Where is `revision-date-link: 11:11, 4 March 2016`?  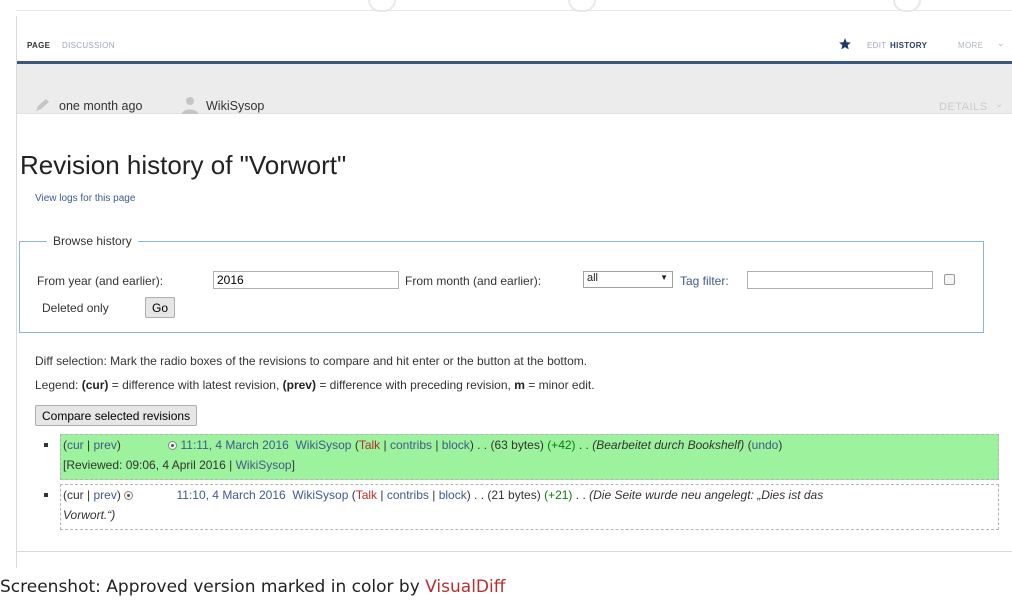 revision-date-link: 11:11, 4 March 2016 is located at coordinates (235, 445).